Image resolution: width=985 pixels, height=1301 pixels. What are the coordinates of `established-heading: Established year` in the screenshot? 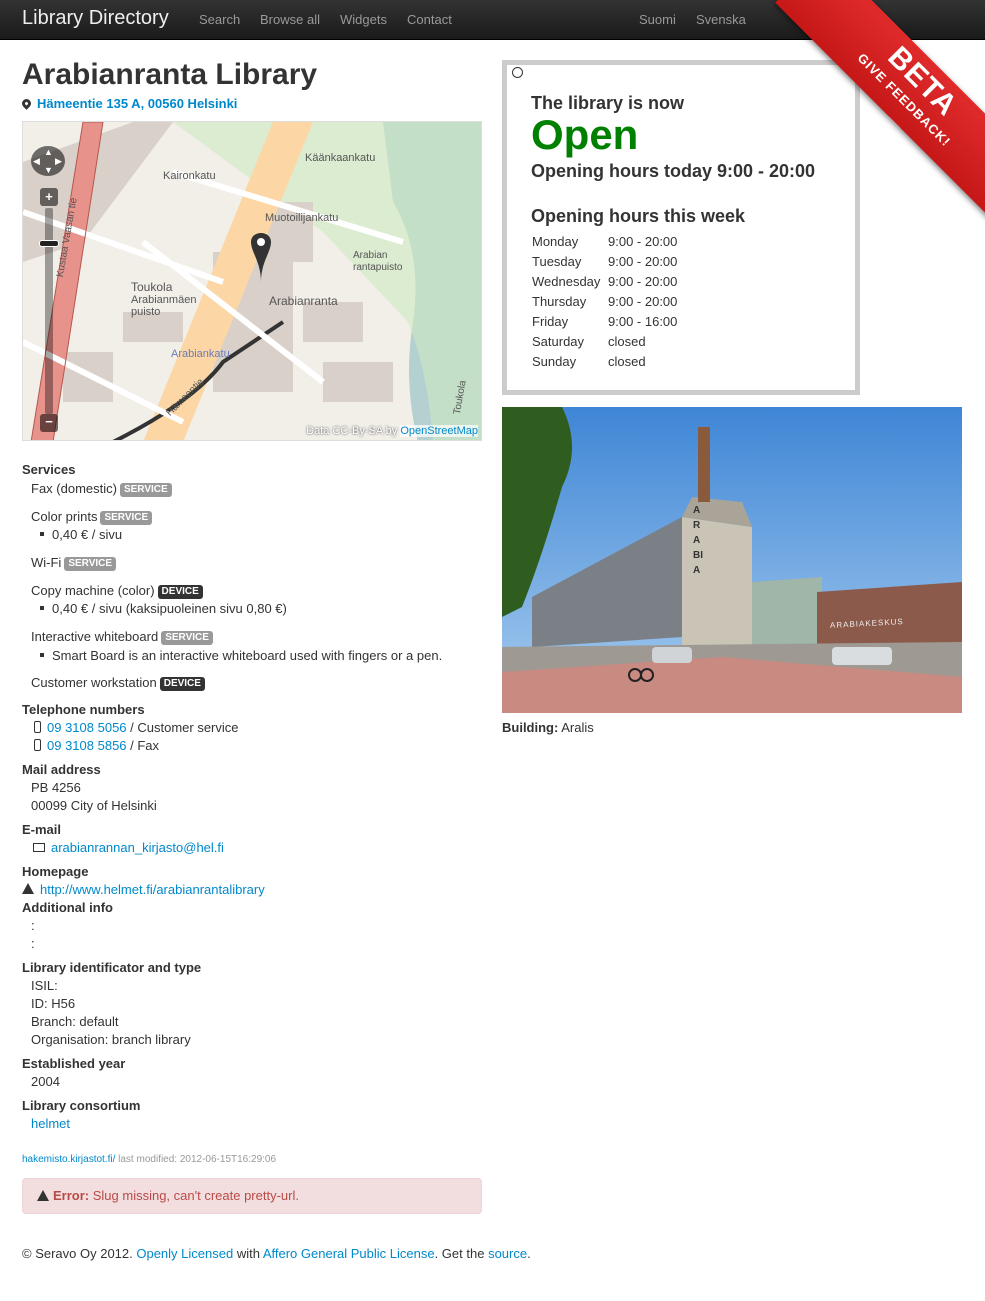 It's located at (74, 1063).